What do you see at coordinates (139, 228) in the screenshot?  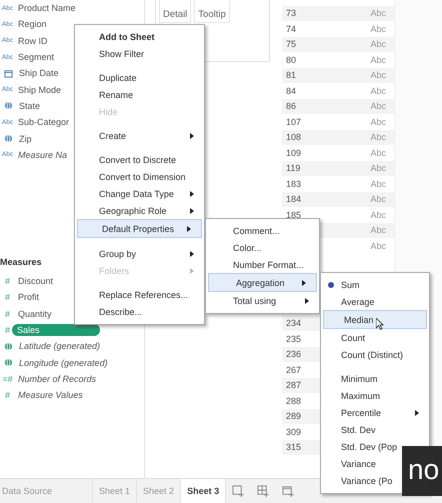 I see `menu-item: Default Properties` at bounding box center [139, 228].